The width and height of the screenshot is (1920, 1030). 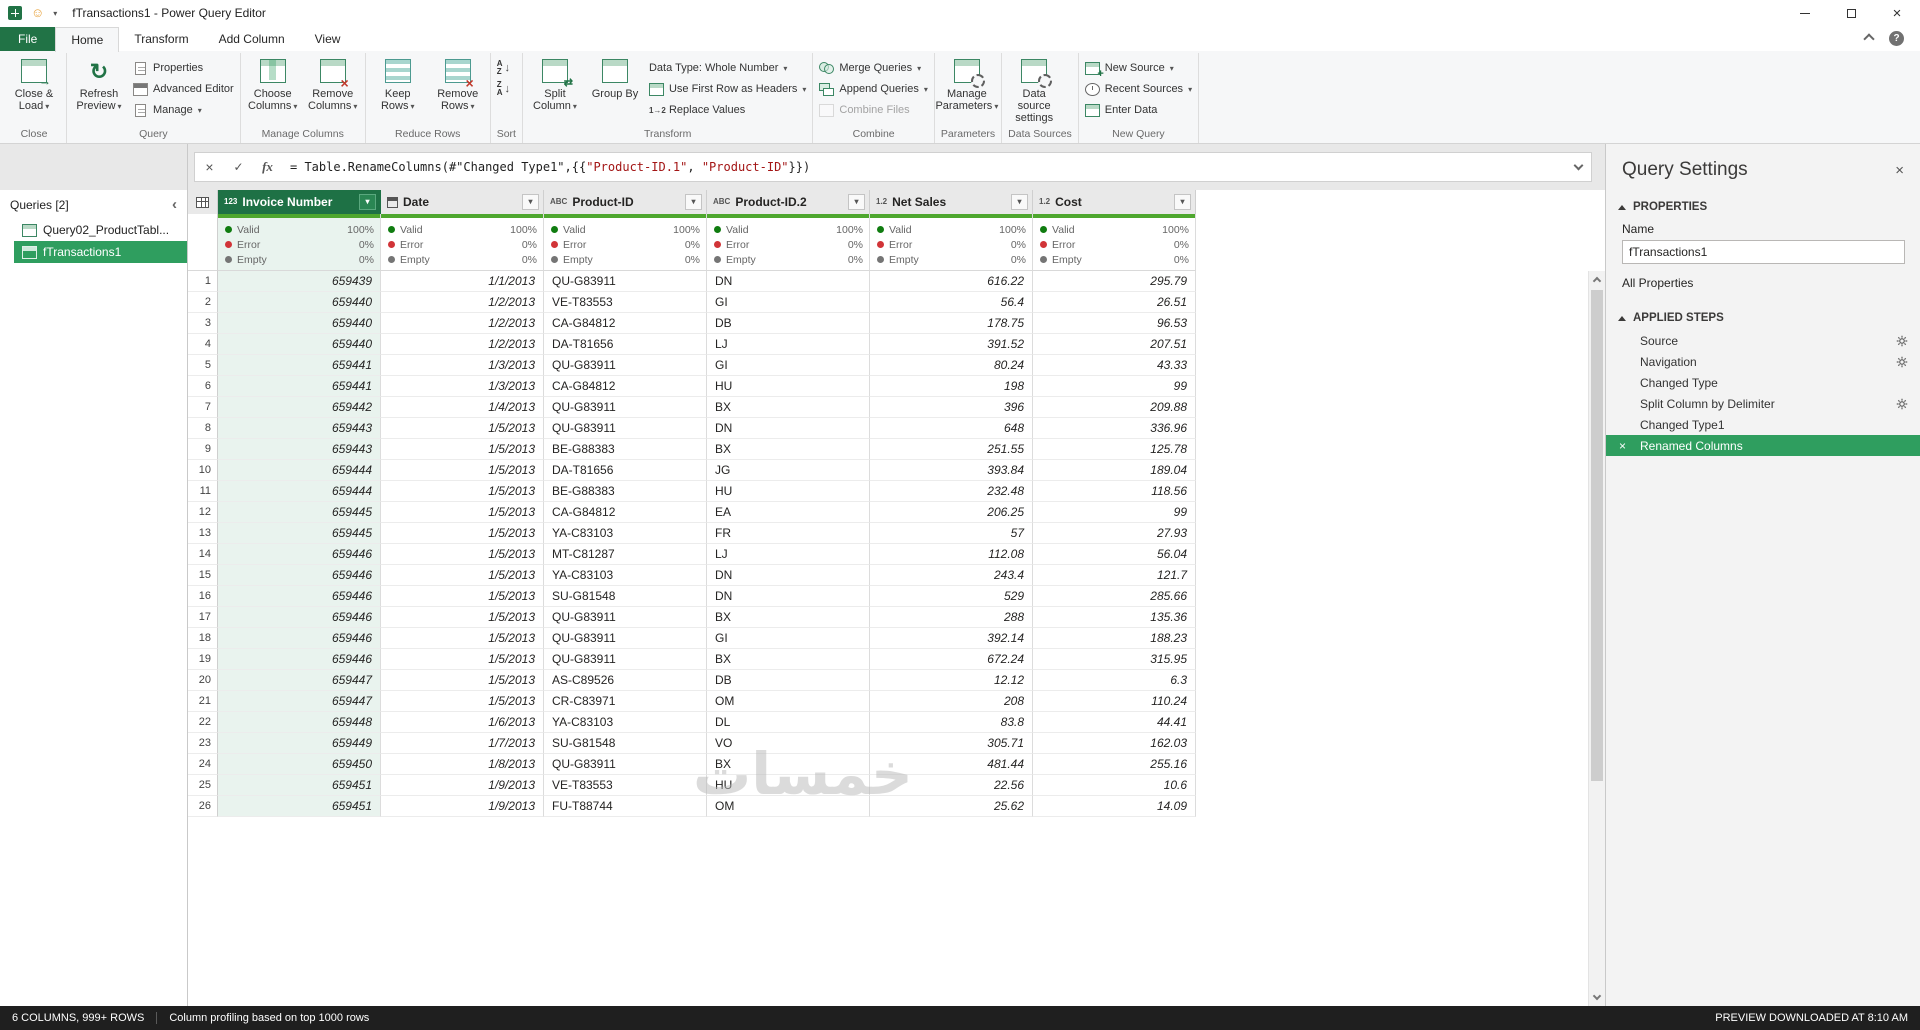 I want to click on row-number: 19, so click(x=203, y=659).